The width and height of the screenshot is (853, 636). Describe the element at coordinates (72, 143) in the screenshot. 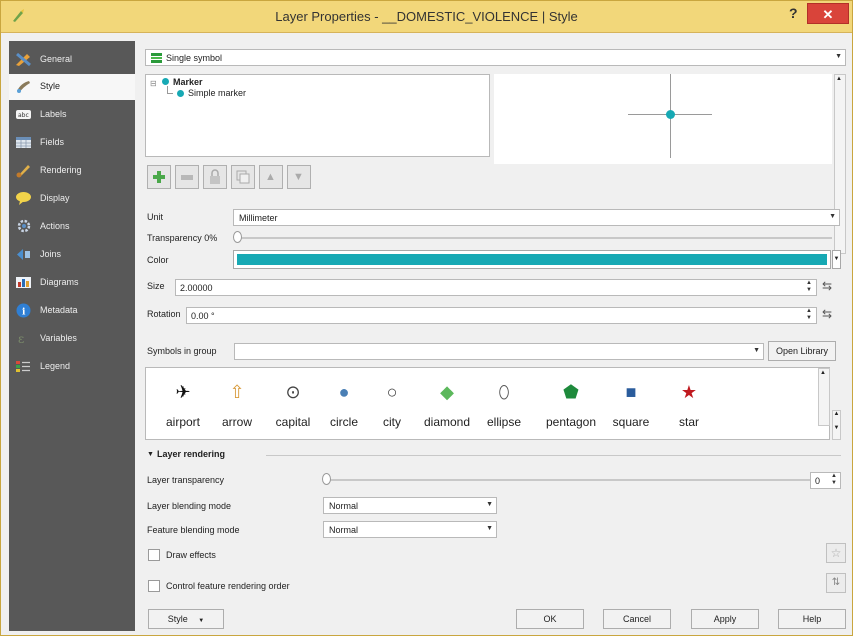

I see `sidebar-item-fields: Fields` at that location.